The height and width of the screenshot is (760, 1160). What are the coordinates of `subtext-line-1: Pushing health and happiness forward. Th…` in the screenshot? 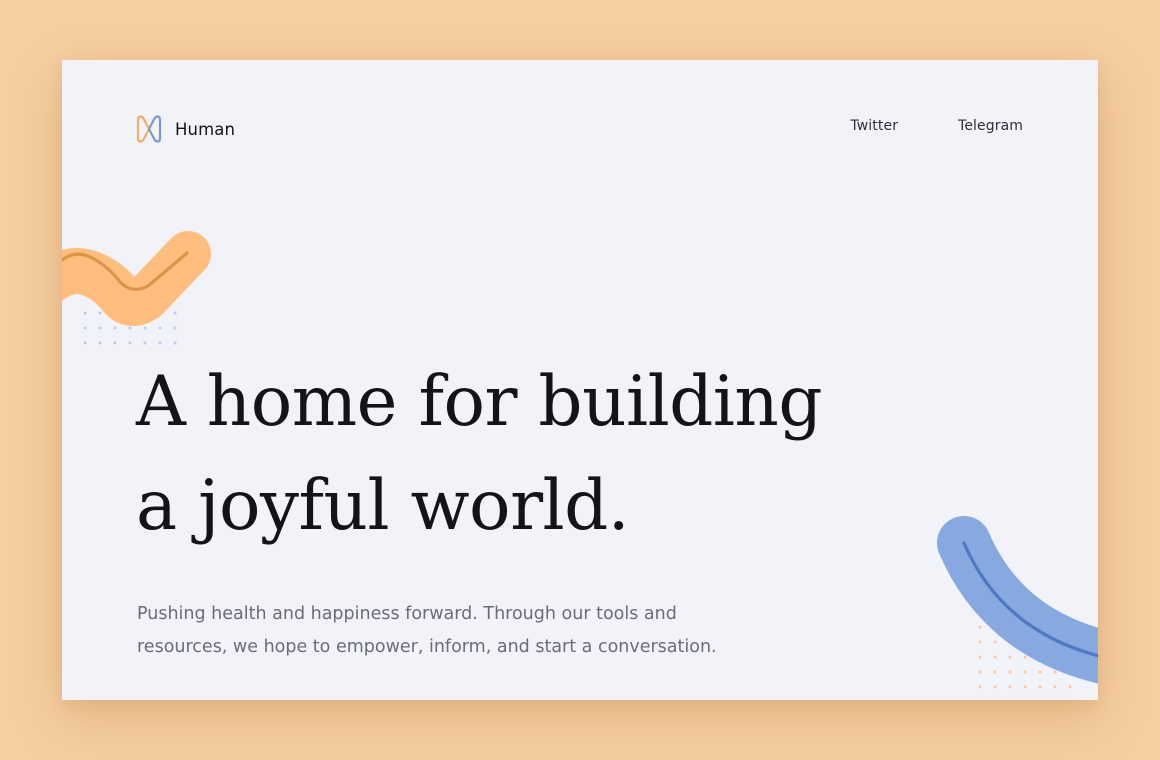 It's located at (407, 614).